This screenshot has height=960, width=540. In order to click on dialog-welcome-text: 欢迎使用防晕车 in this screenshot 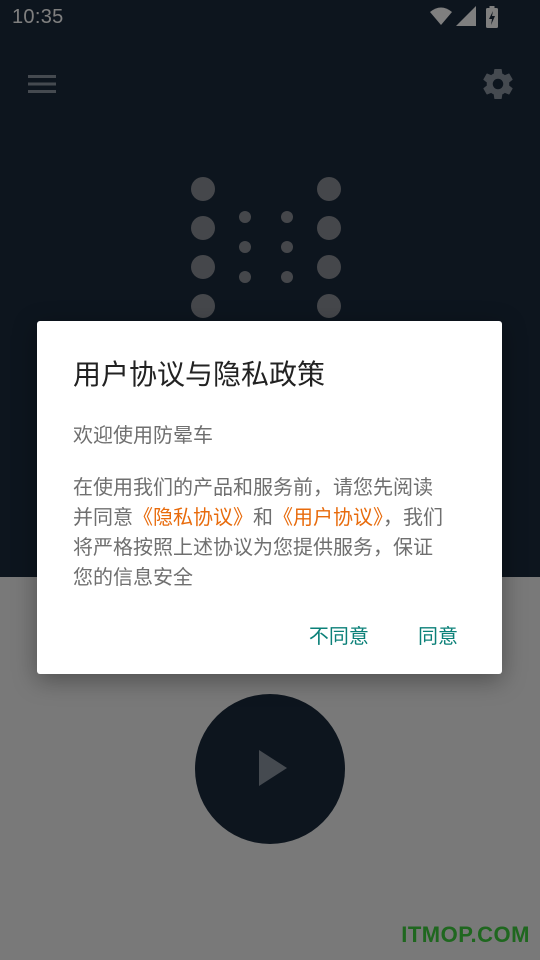, I will do `click(143, 435)`.